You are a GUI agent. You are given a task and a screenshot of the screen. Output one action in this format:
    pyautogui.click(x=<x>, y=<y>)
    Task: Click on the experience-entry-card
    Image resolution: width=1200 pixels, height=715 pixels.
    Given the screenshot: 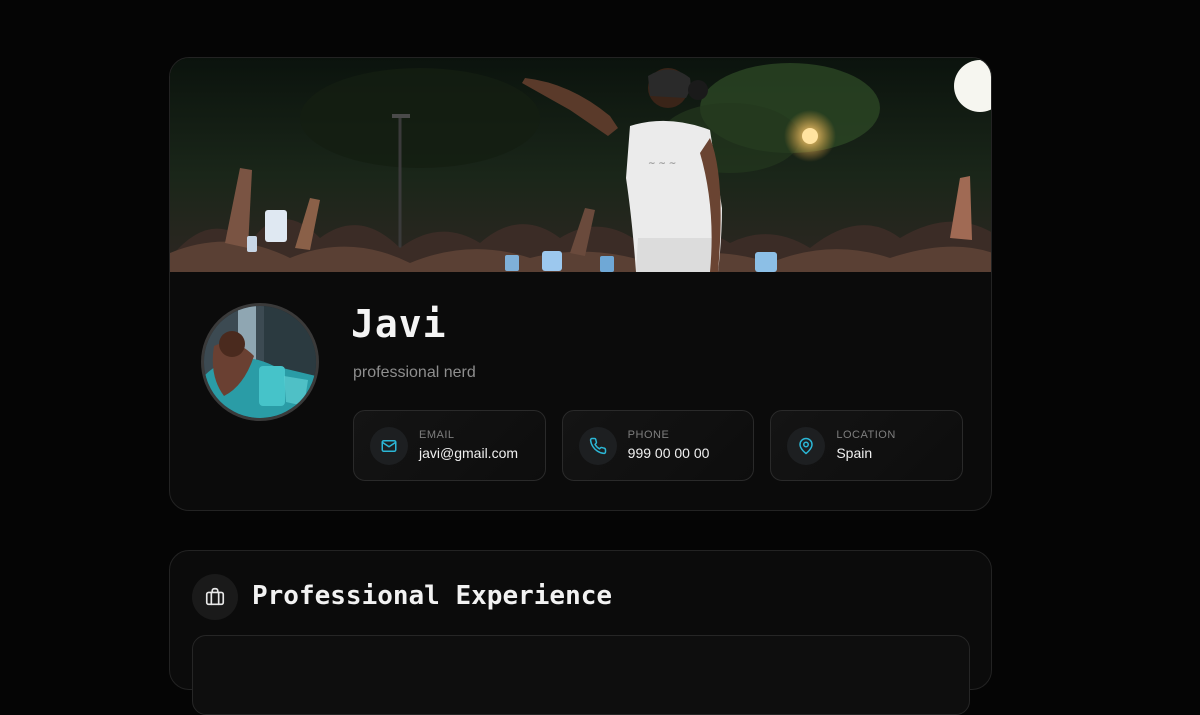 What is the action you would take?
    pyautogui.click(x=581, y=675)
    